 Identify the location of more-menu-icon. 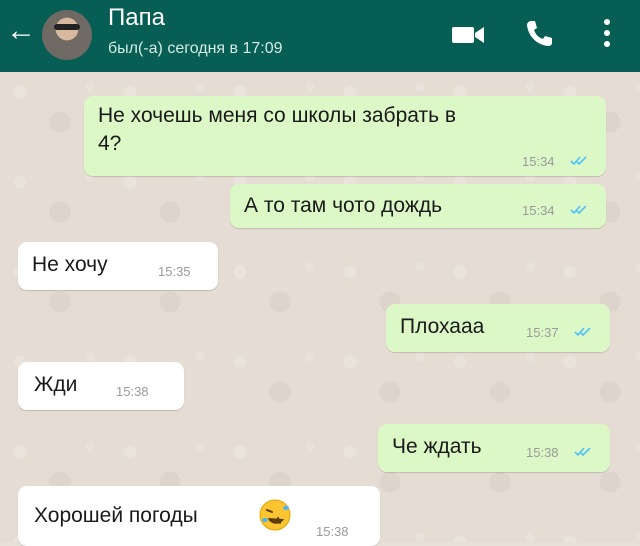
(607, 33).